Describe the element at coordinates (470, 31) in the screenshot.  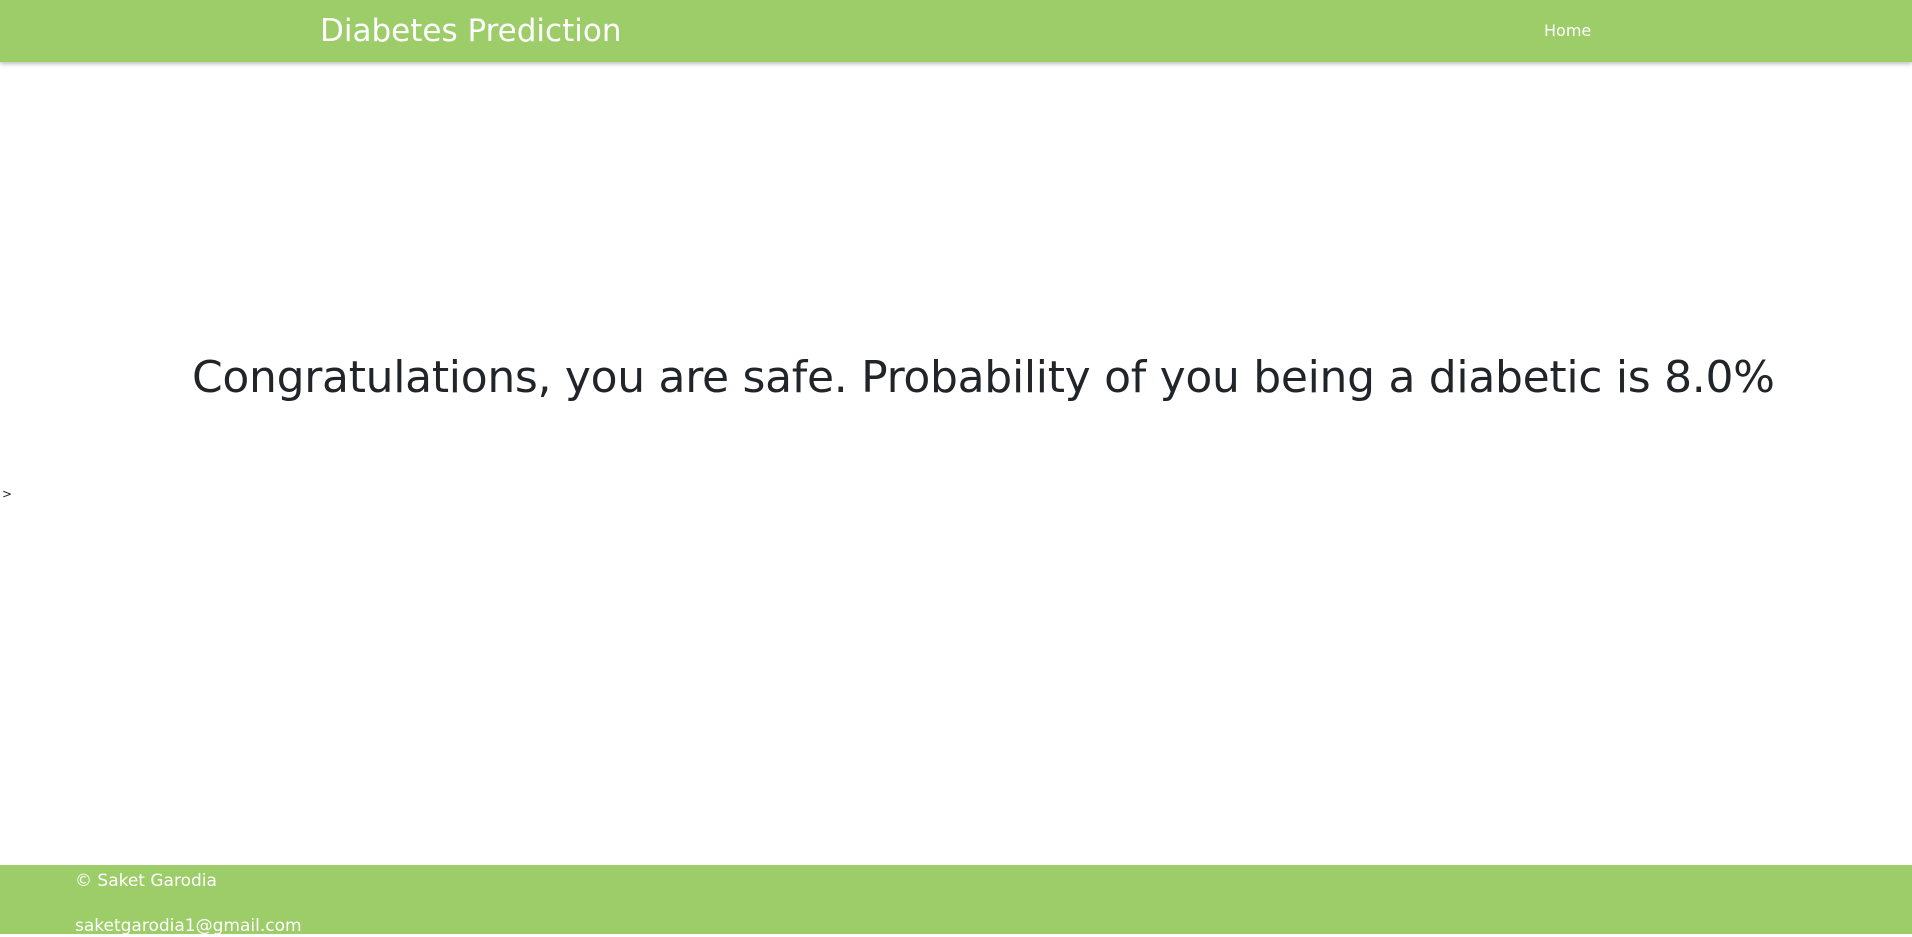
I see `brand-title: Diabetes Prediction` at that location.